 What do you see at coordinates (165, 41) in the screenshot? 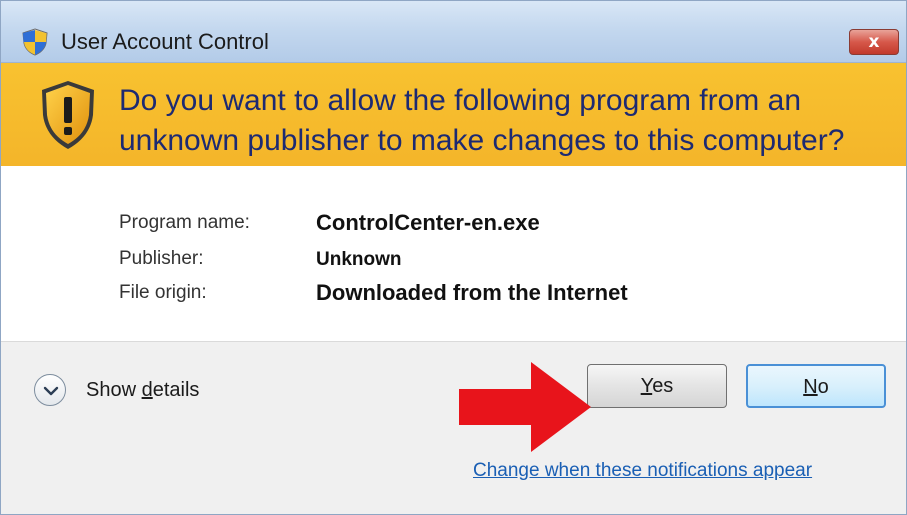
I see `window-title: User Account Control` at bounding box center [165, 41].